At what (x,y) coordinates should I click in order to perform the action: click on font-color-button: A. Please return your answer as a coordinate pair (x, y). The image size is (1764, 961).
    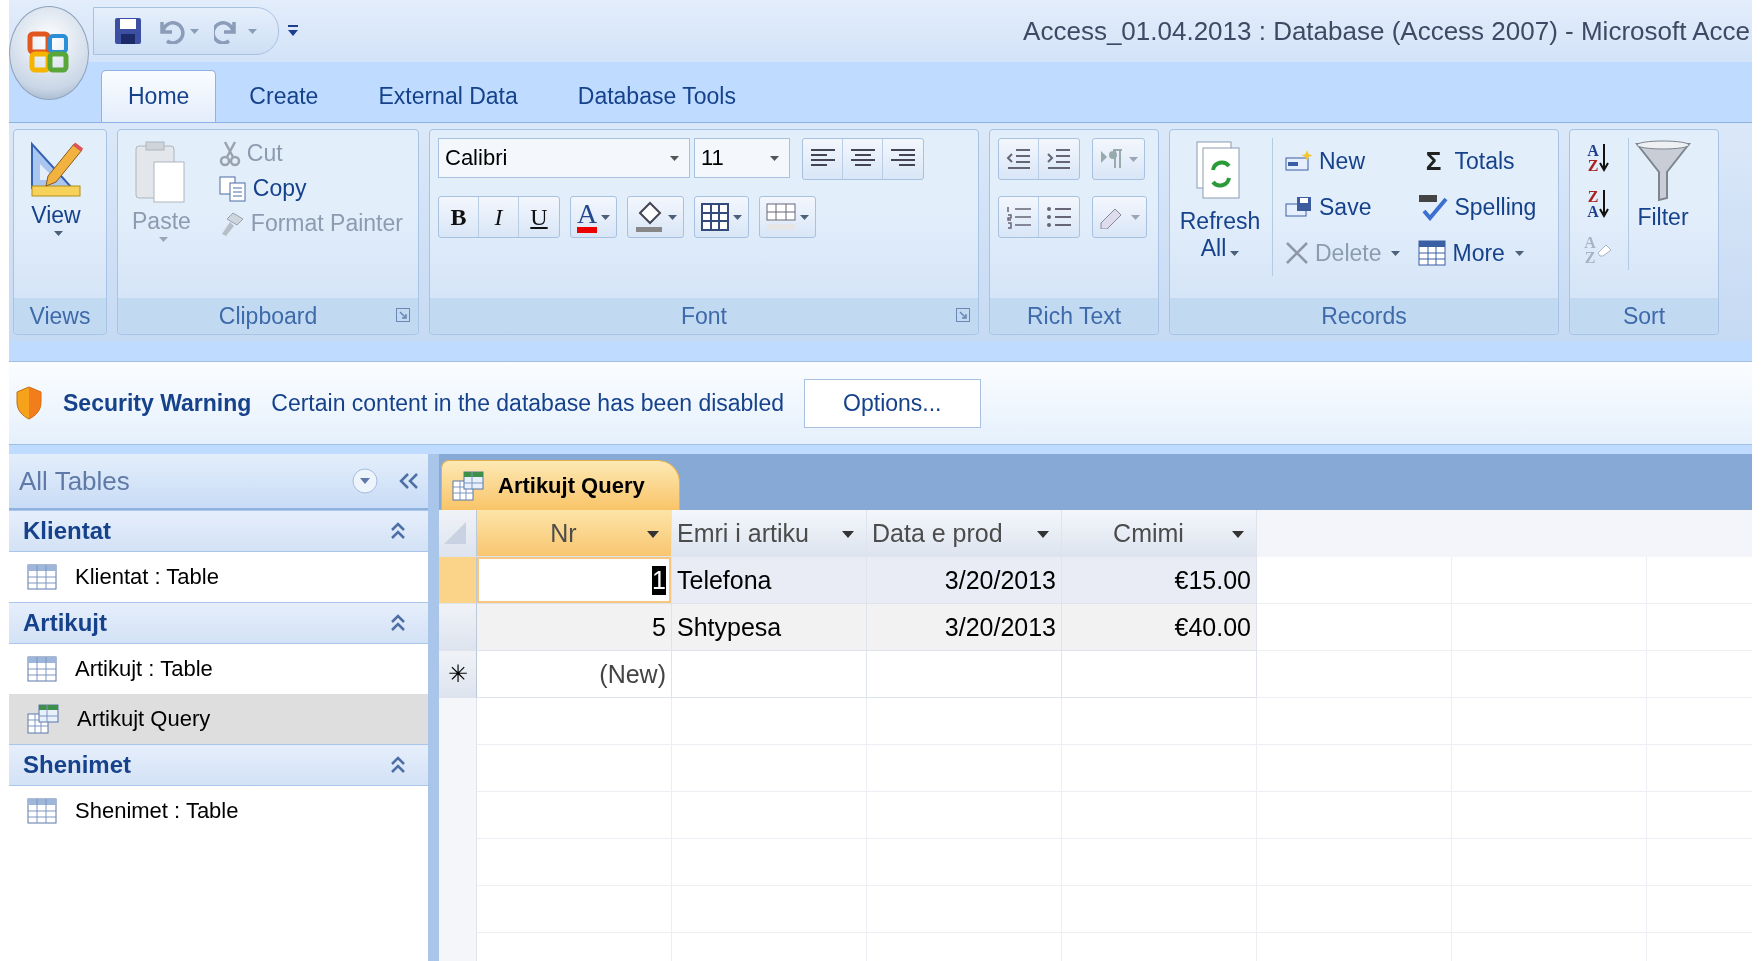
    Looking at the image, I should click on (594, 217).